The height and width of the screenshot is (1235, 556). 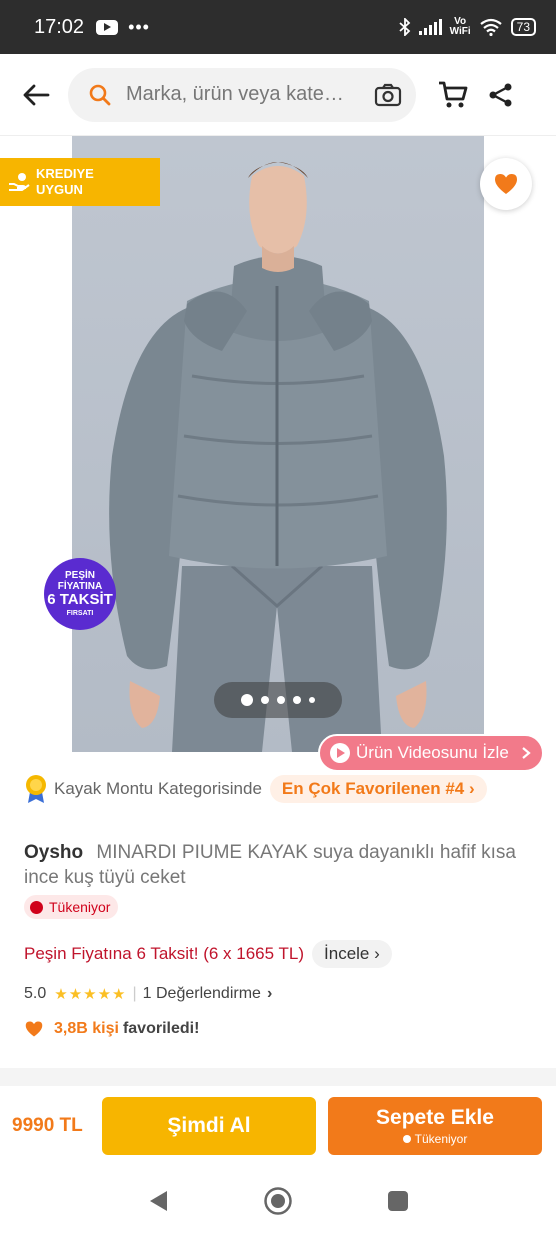 What do you see at coordinates (526, 753) in the screenshot?
I see `chevron-right-icon` at bounding box center [526, 753].